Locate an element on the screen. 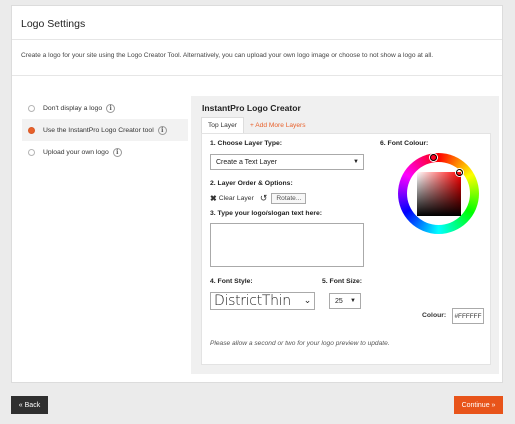 This screenshot has width=515, height=424. continue-button: Continue » is located at coordinates (478, 405).